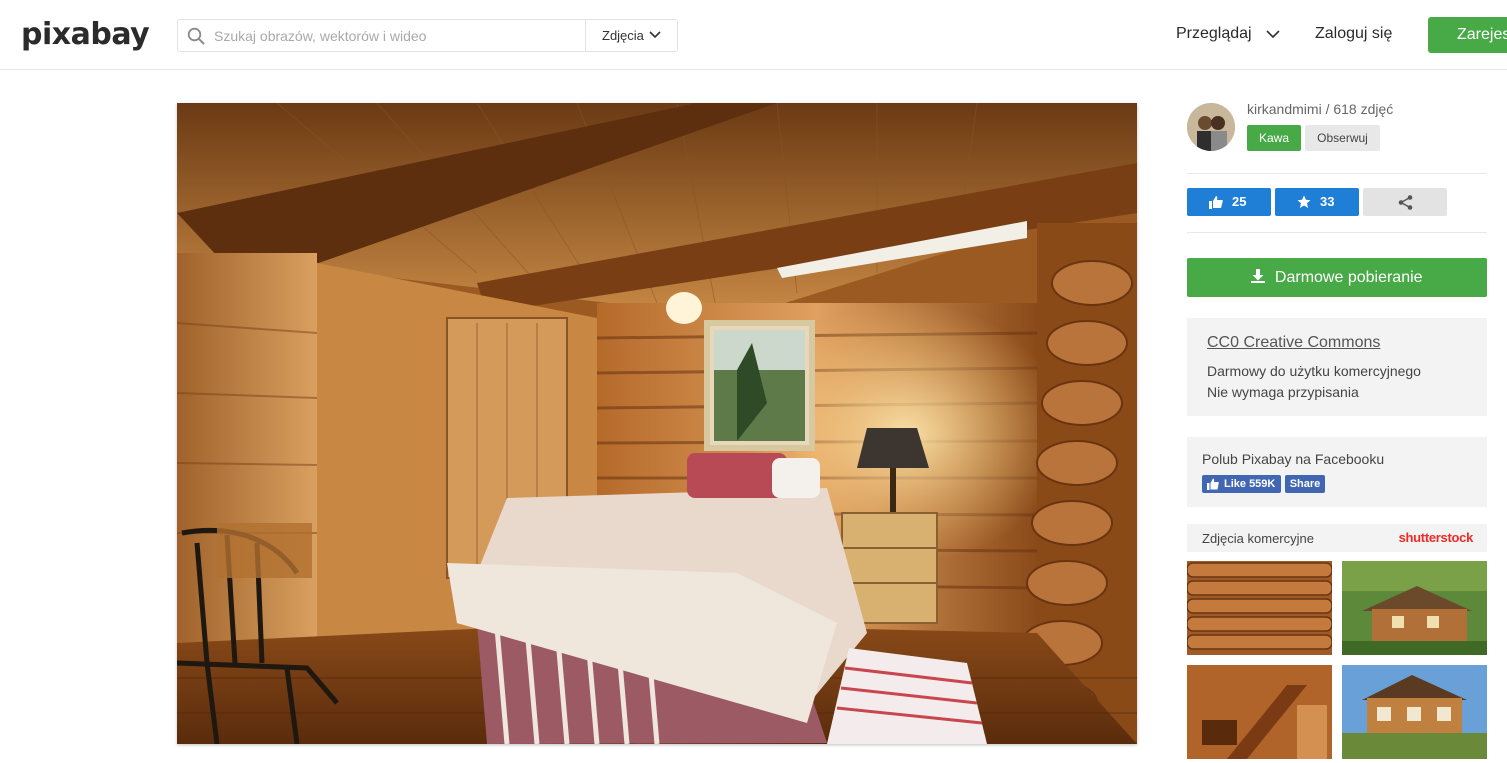 The width and height of the screenshot is (1507, 763). I want to click on license-title: CC0 Creative Commons, so click(1337, 343).